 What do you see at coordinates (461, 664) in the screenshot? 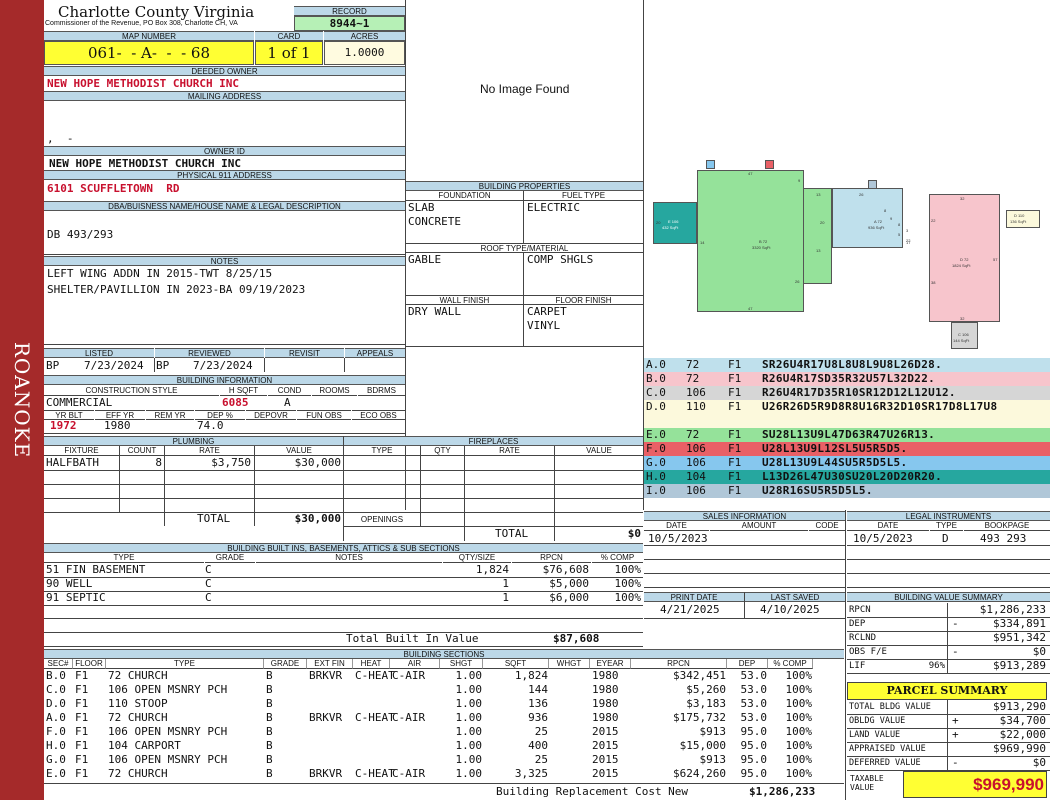
I see `section-col-header: SHGT` at bounding box center [461, 664].